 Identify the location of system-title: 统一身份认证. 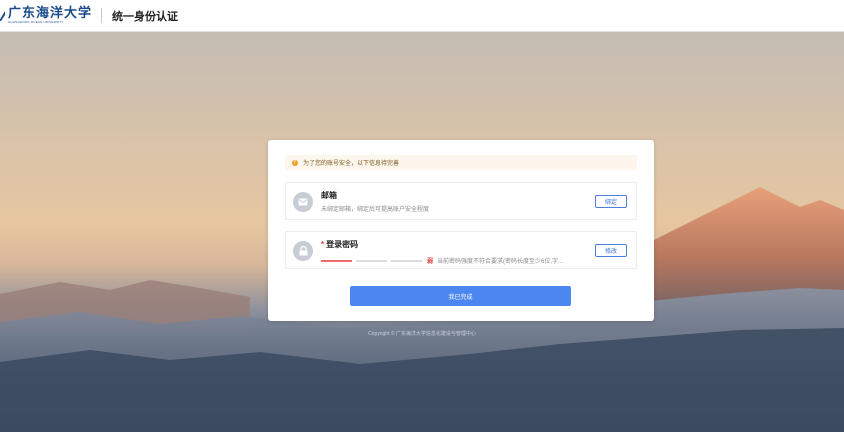
(145, 16).